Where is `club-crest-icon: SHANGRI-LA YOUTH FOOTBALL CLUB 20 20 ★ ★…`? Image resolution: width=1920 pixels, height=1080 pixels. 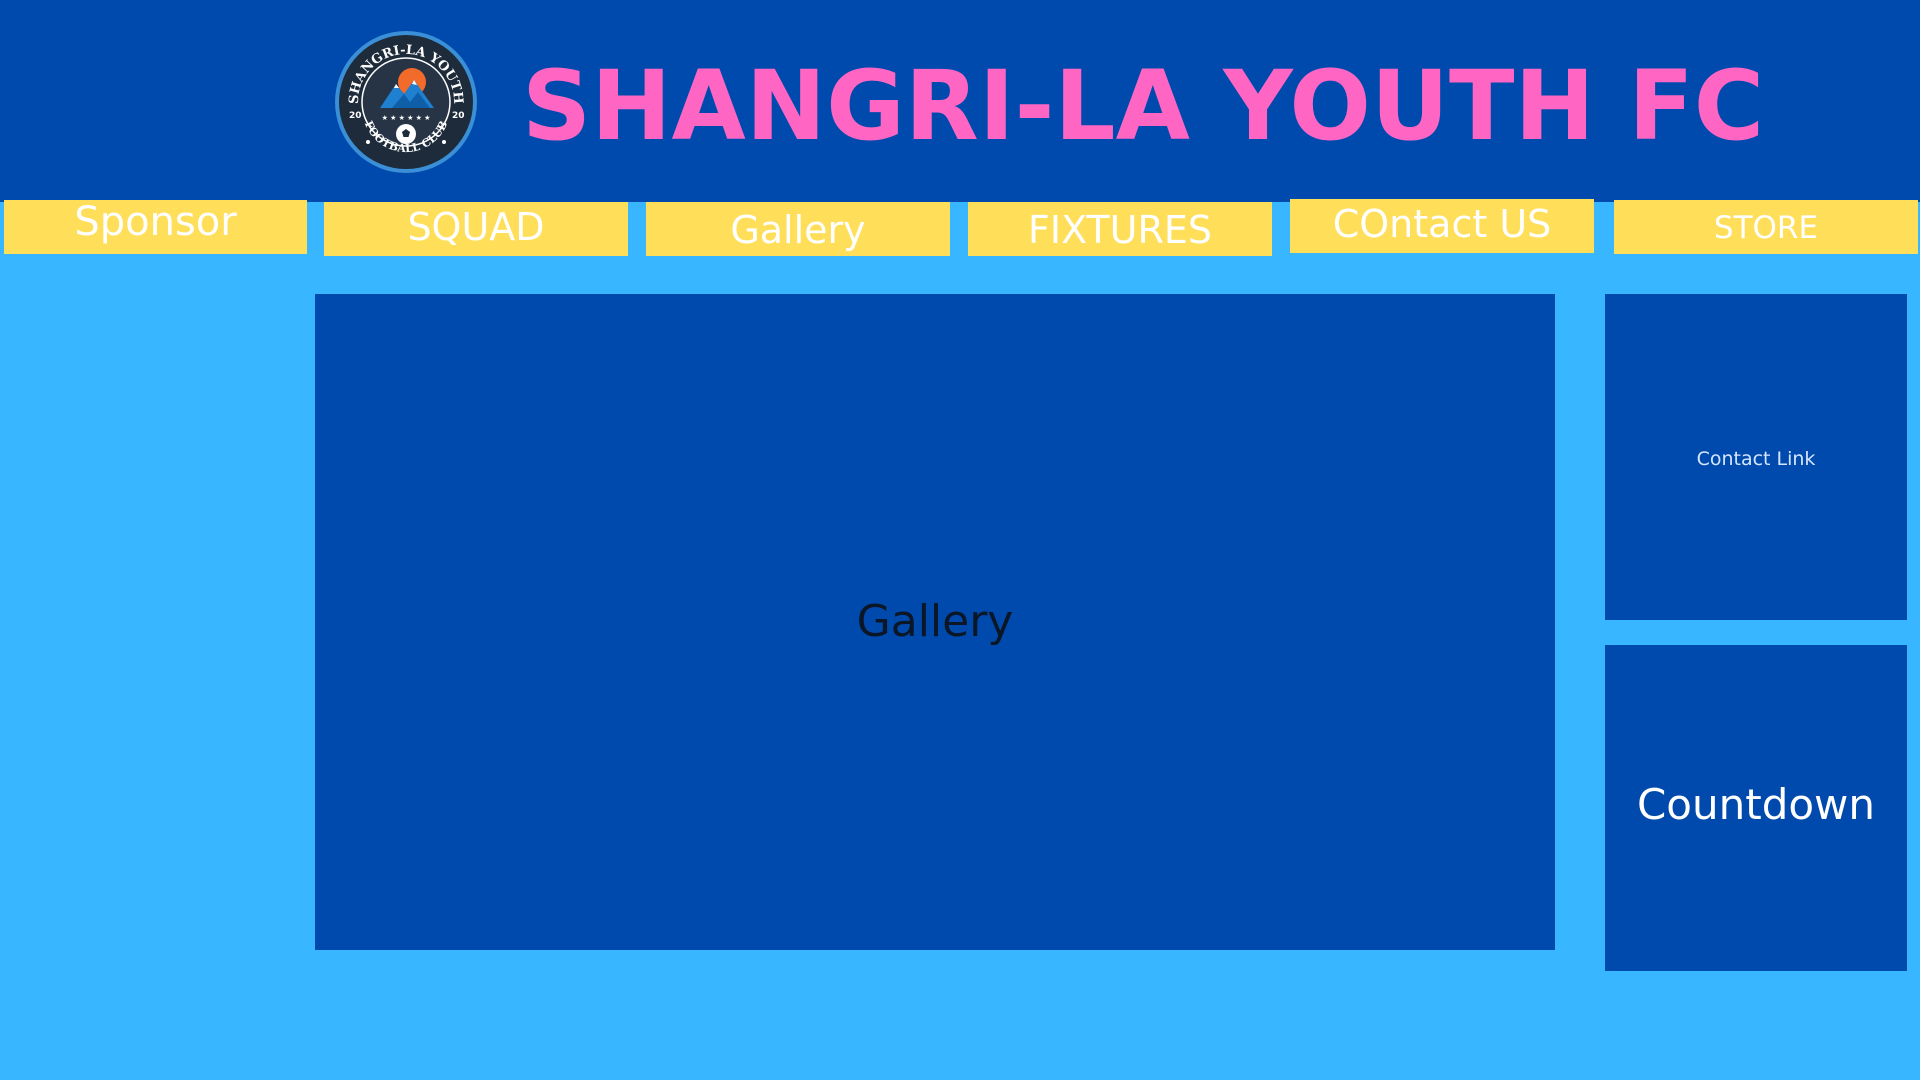 club-crest-icon: SHANGRI-LA YOUTH FOOTBALL CLUB 20 20 ★ ★… is located at coordinates (406, 102).